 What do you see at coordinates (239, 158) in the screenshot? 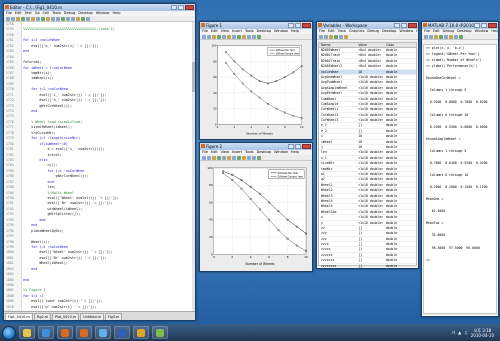
I see `pan-icon` at bounding box center [239, 158].